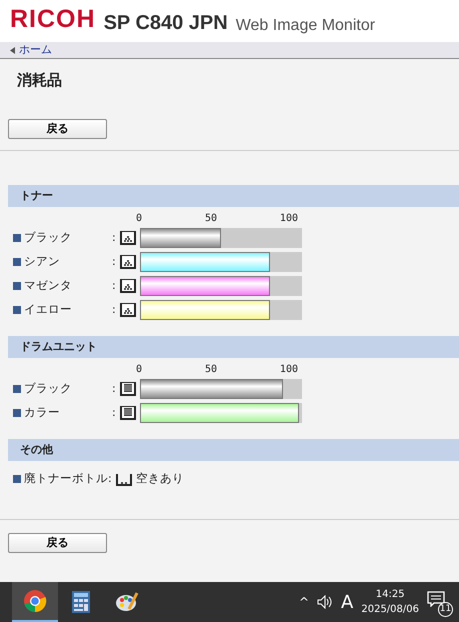 This screenshot has width=459, height=622. I want to click on clock-date: 2025/08/06, so click(390, 609).